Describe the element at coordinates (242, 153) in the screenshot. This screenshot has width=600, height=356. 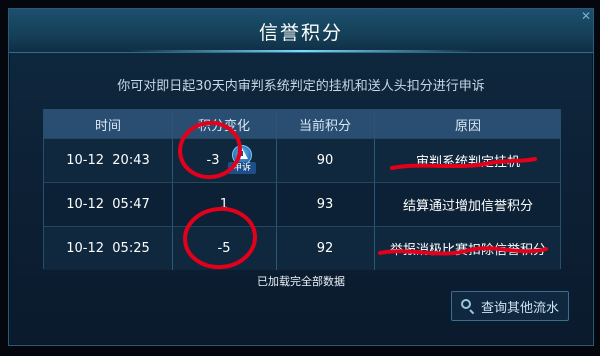
I see `warning-mark` at that location.